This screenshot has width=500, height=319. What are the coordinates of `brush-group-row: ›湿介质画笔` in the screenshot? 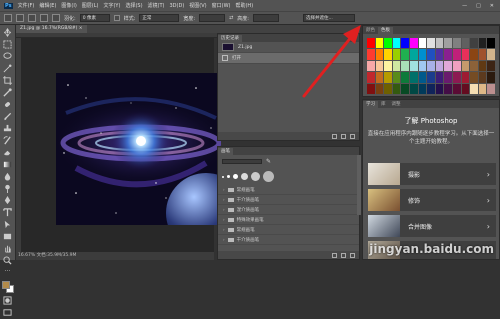 It's located at (288, 210).